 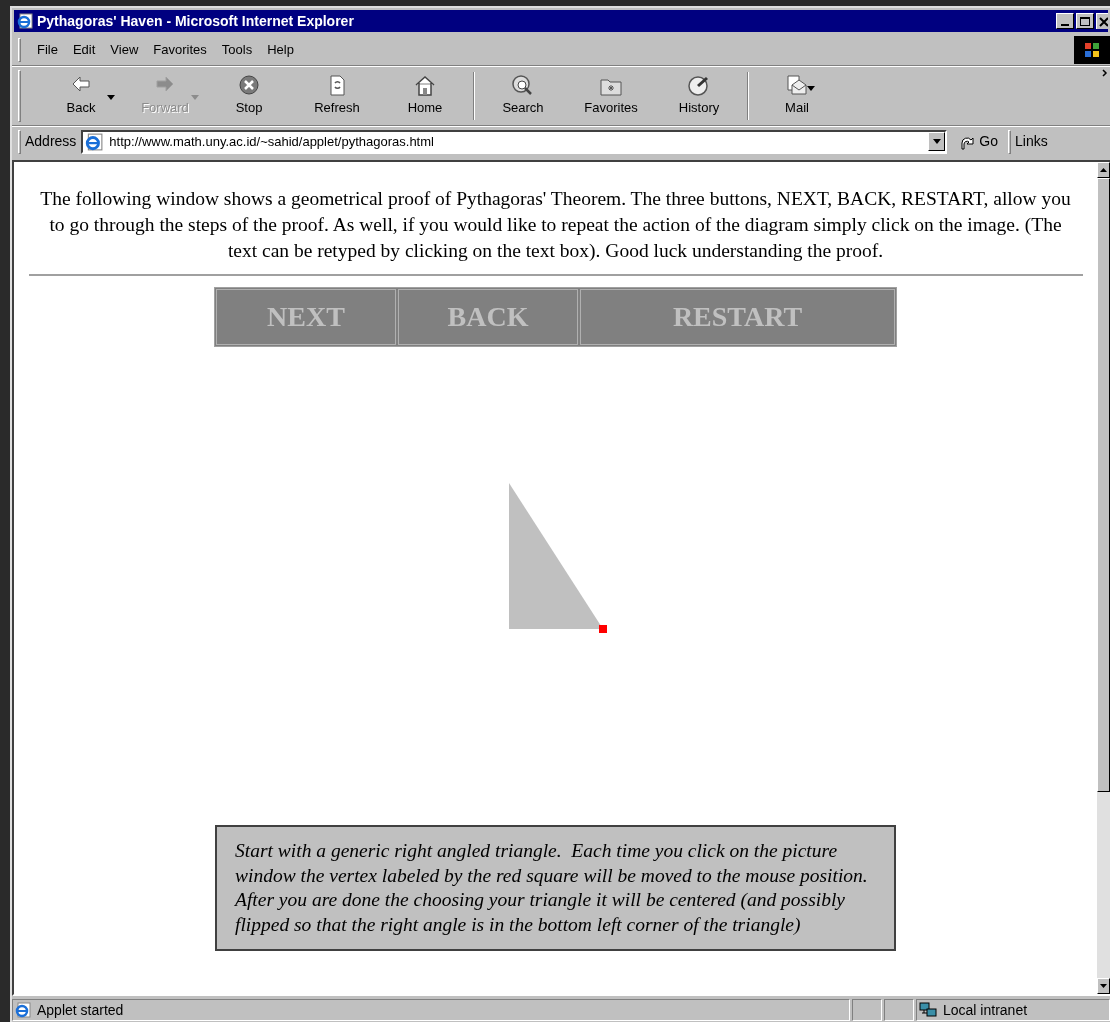 I want to click on menu-item: File, so click(x=47, y=49).